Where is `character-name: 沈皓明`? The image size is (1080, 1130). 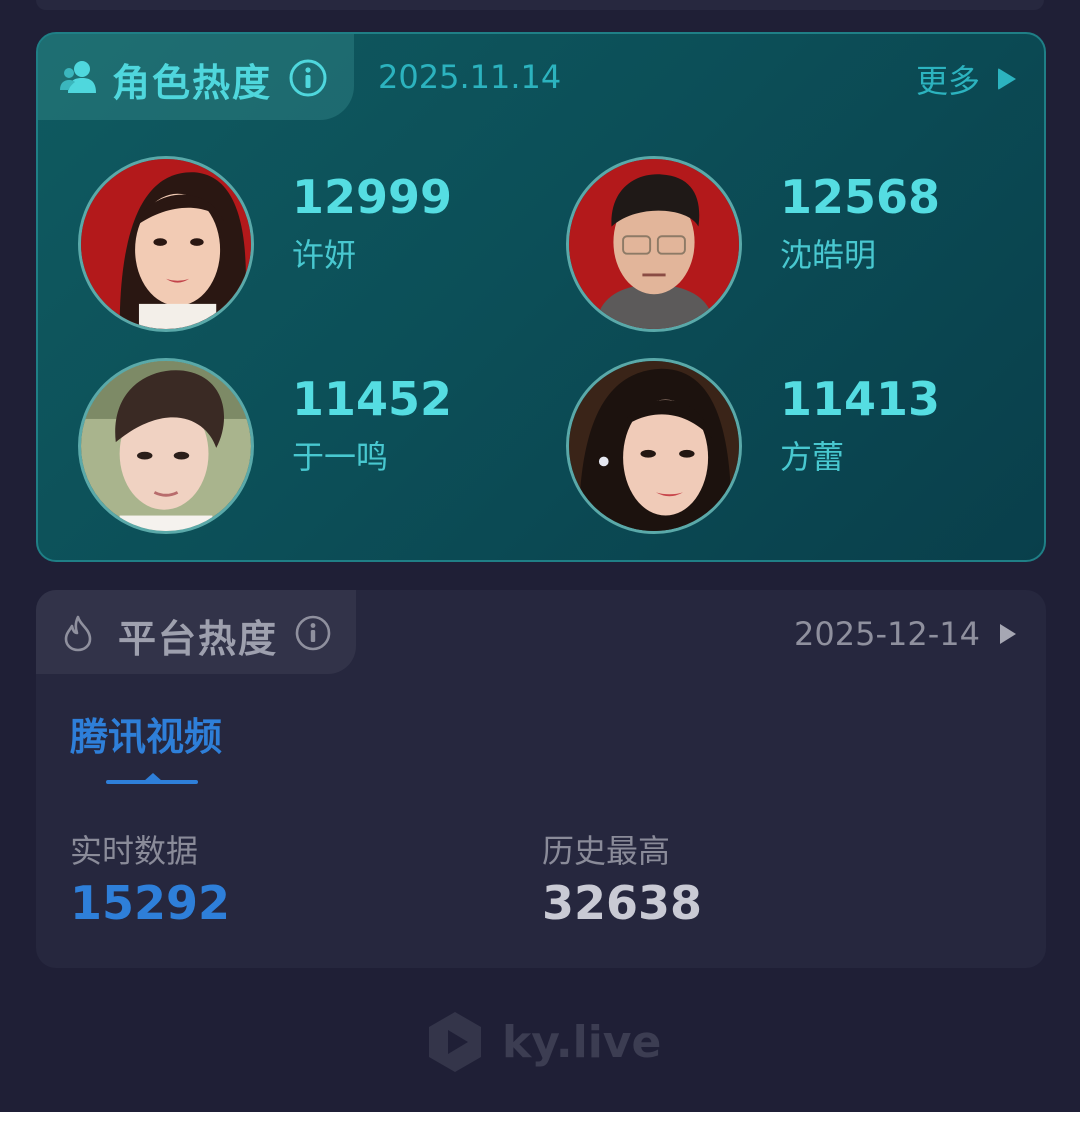 character-name: 沈皓明 is located at coordinates (828, 255).